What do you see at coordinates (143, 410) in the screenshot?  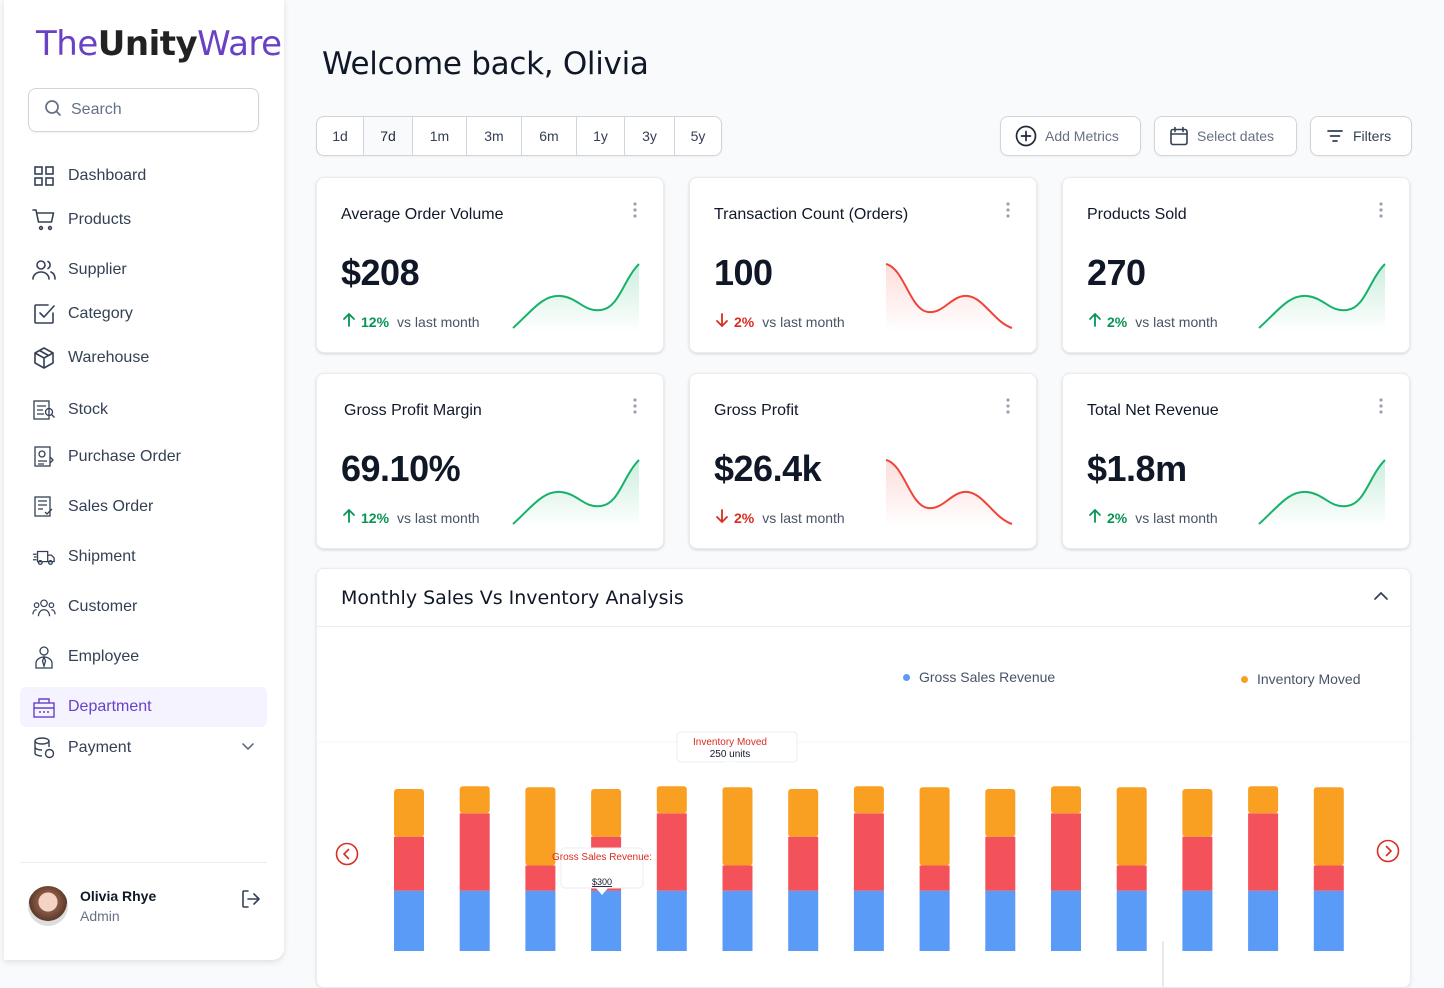 I see `sidebar-item-stock: Stock` at bounding box center [143, 410].